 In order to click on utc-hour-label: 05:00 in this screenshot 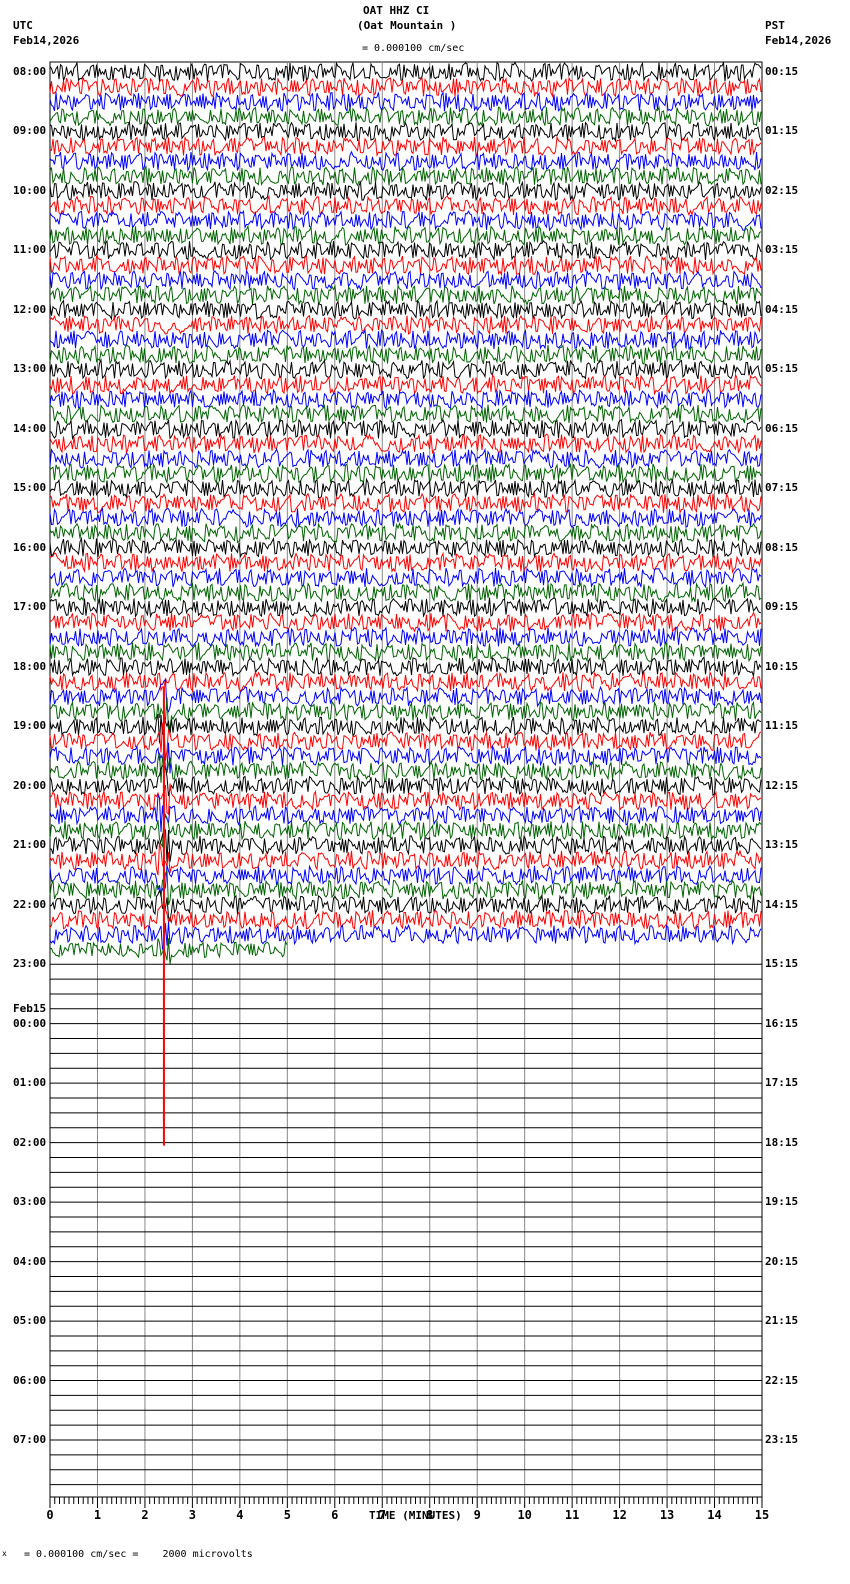, I will do `click(30, 1321)`.